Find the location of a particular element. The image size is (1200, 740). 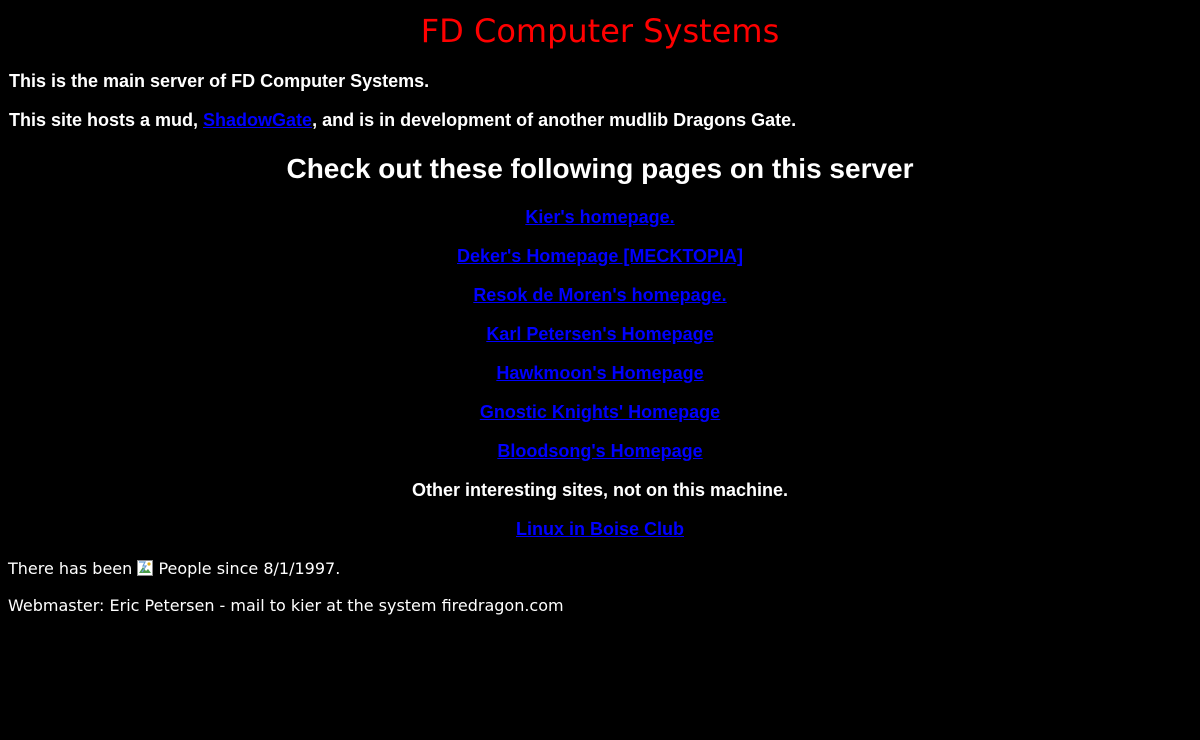

site-title: FD Computer Systems is located at coordinates (600, 31).